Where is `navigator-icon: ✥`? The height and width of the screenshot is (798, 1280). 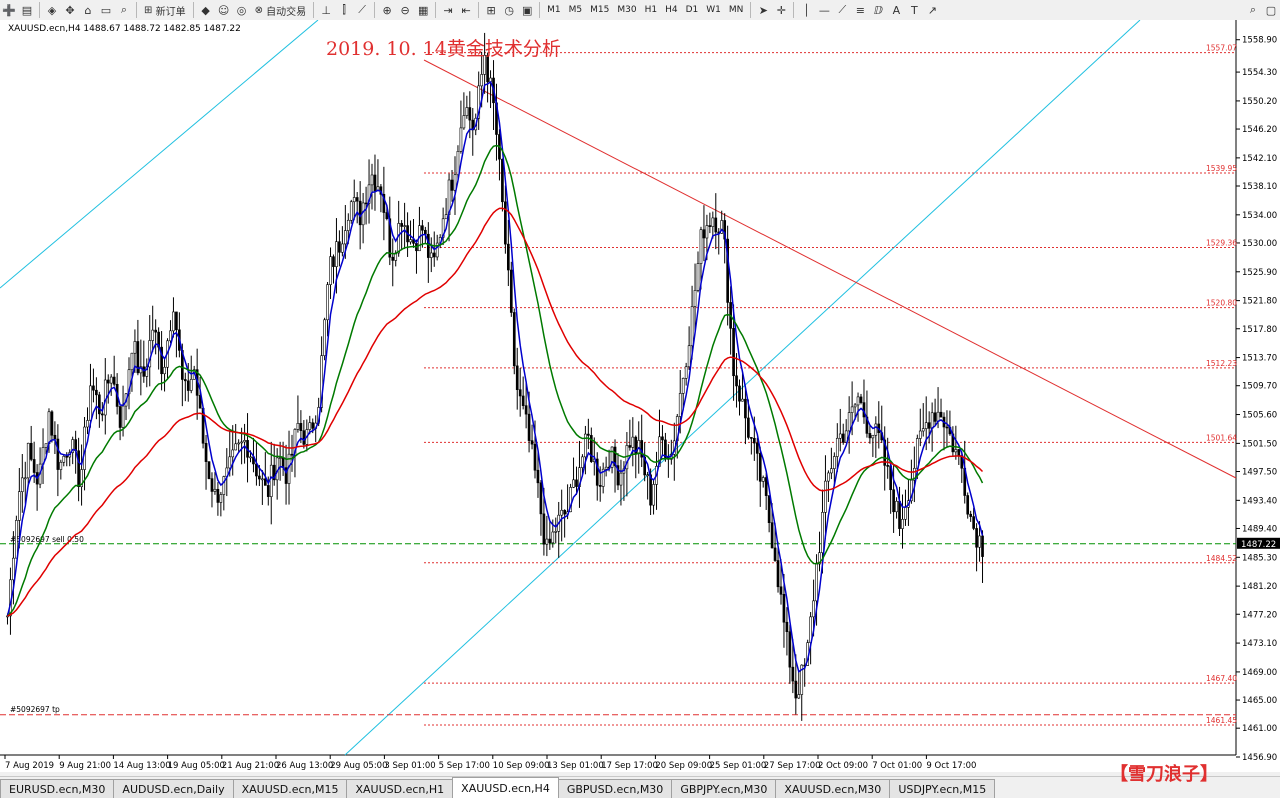
navigator-icon: ✥ is located at coordinates (70, 10).